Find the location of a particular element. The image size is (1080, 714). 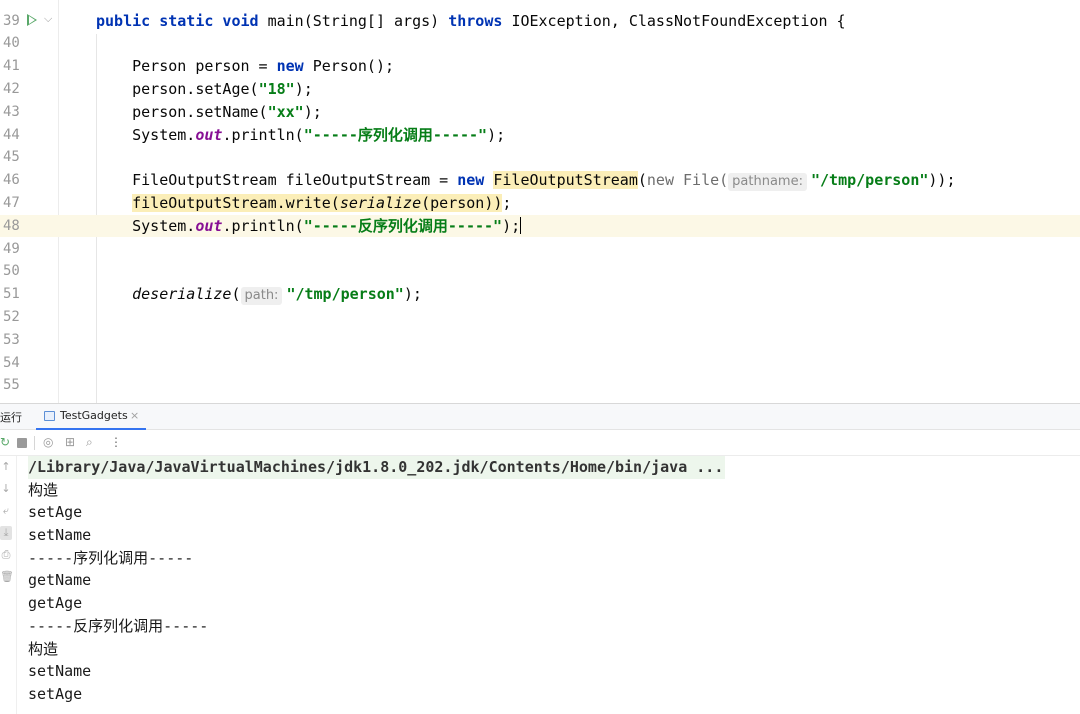

text-caret is located at coordinates (521, 225).